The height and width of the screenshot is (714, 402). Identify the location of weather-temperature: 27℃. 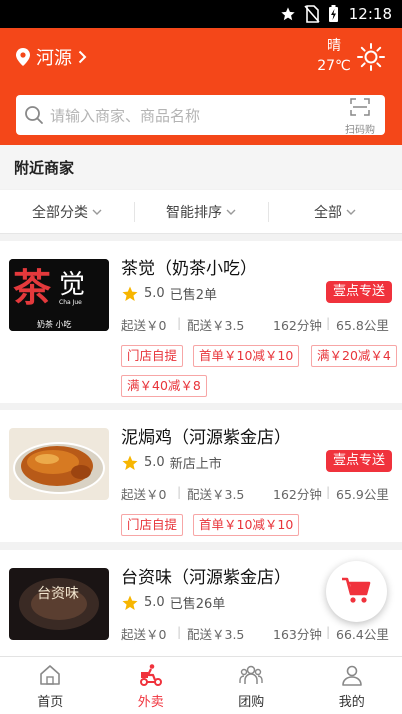
(334, 66).